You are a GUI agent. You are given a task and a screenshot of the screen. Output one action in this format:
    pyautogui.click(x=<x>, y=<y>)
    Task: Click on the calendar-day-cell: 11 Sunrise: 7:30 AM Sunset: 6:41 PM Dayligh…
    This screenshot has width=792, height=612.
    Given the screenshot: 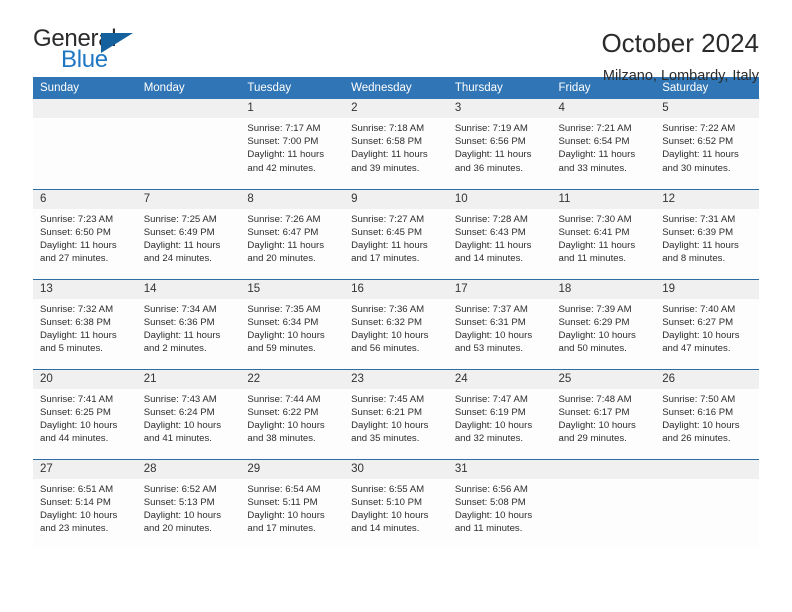 What is the action you would take?
    pyautogui.click(x=603, y=233)
    